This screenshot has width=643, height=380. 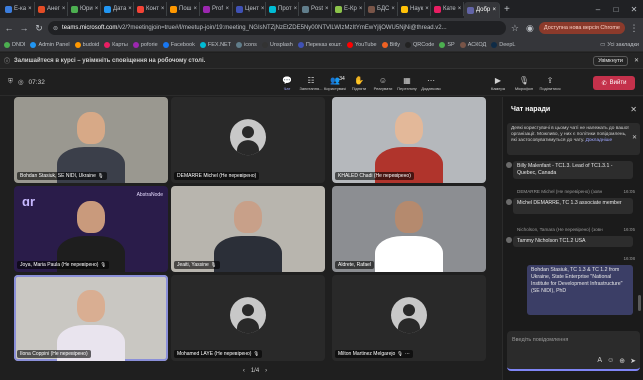 What do you see at coordinates (614, 83) in the screenshot?
I see `leave-button: ✆ Вийти` at bounding box center [614, 83].